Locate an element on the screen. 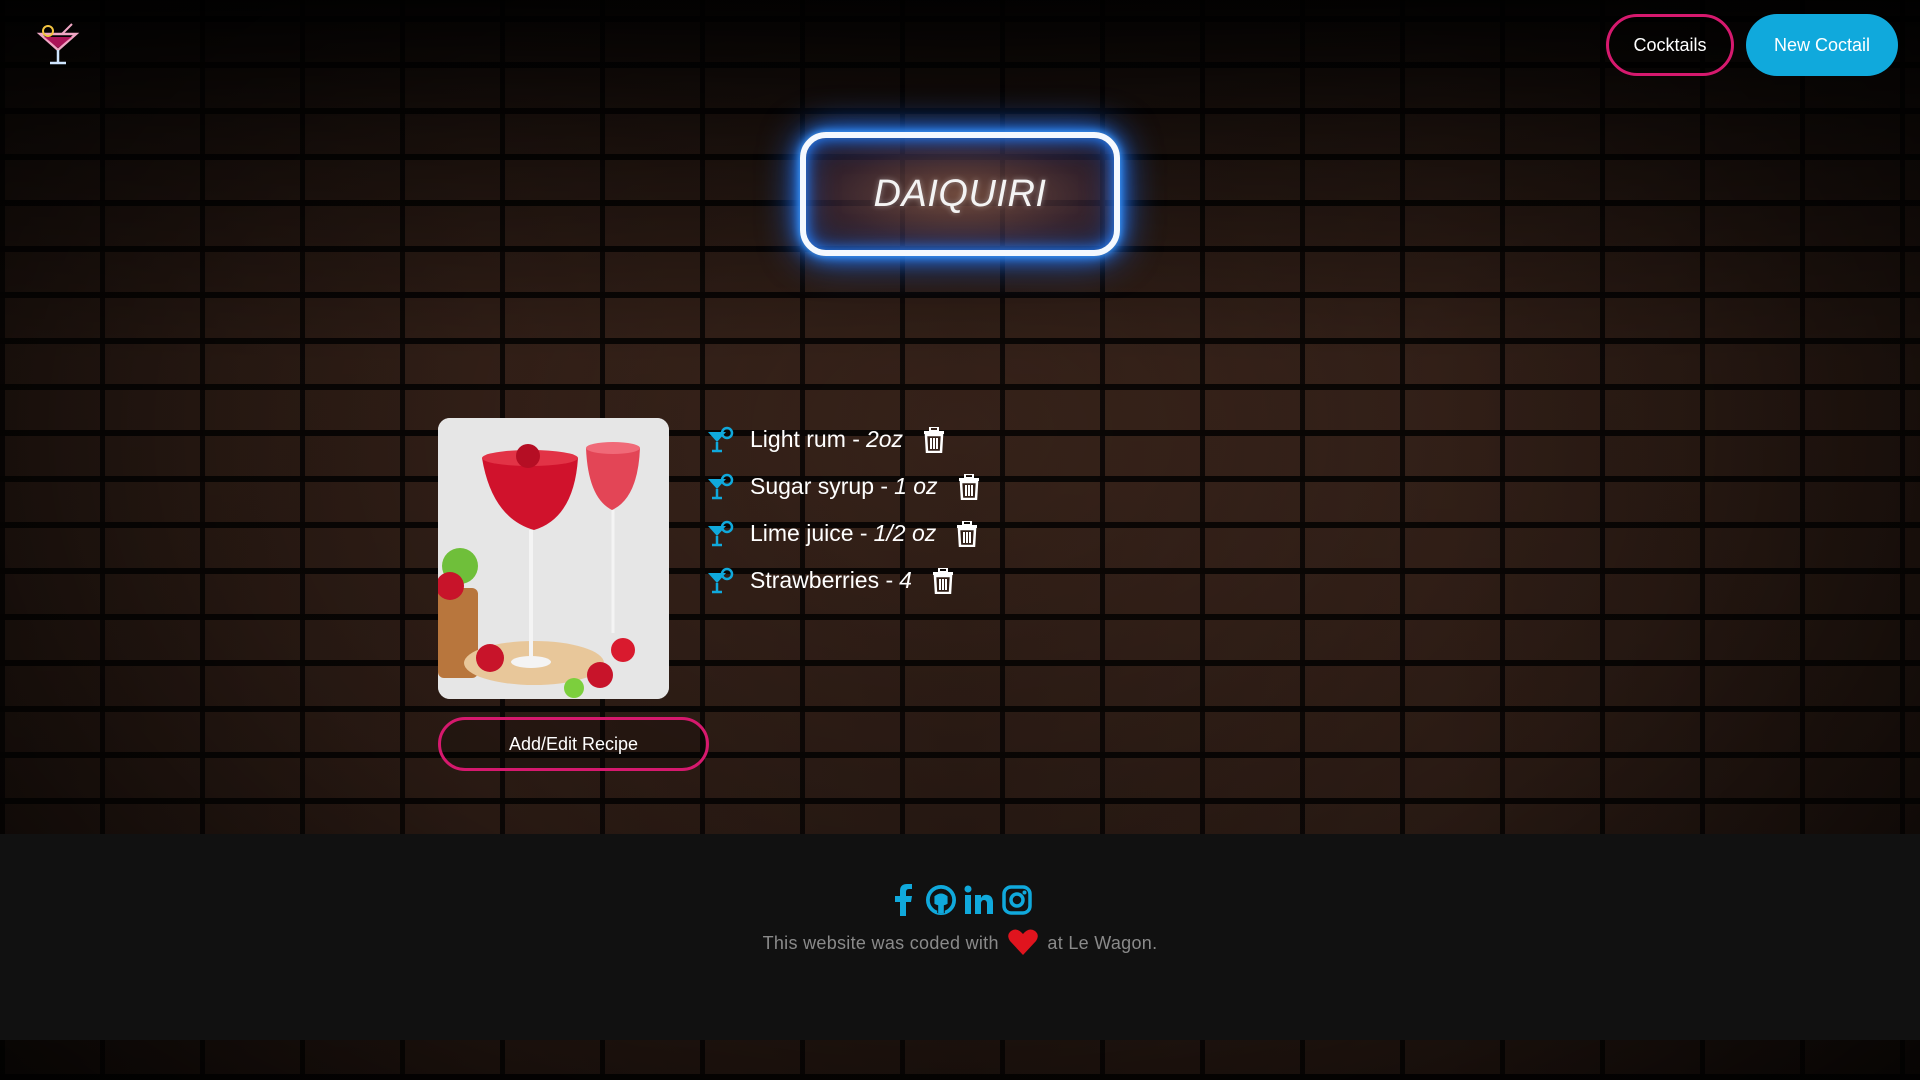  cocktail-logo-icon is located at coordinates (58, 45).